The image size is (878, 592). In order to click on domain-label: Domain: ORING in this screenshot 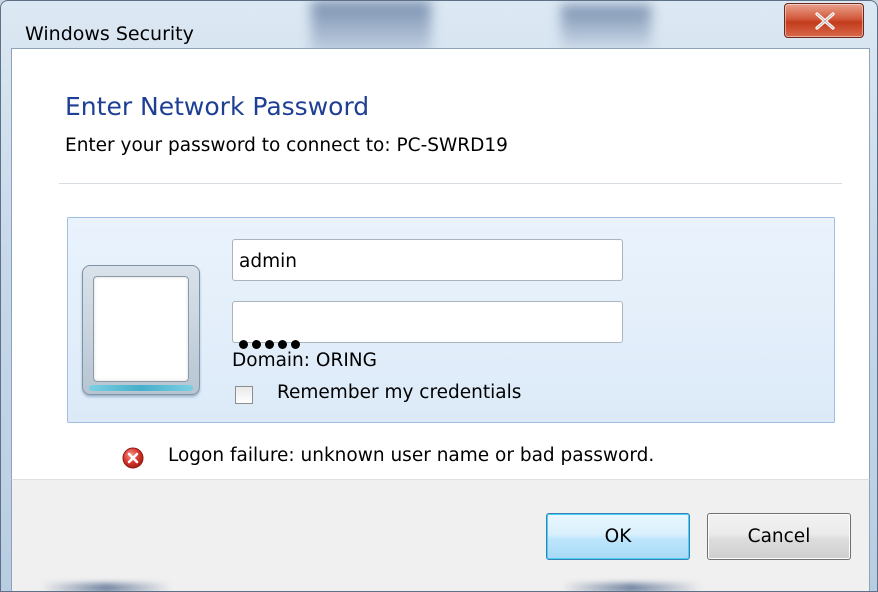, I will do `click(304, 360)`.